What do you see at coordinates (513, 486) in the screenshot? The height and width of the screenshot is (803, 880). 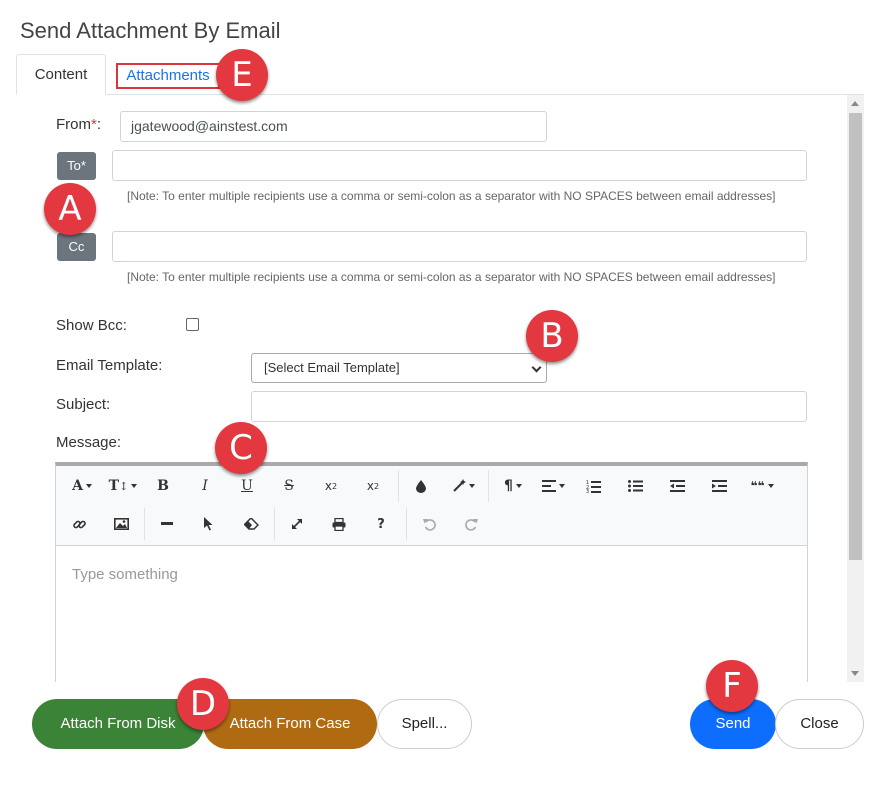 I see `paragraph-icon: ¶` at bounding box center [513, 486].